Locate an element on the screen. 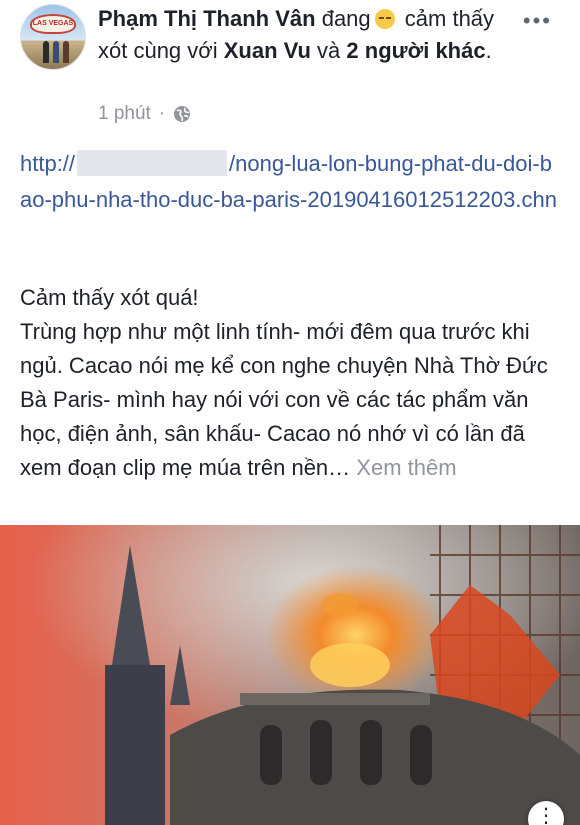  post-time: 1 phút is located at coordinates (124, 114).